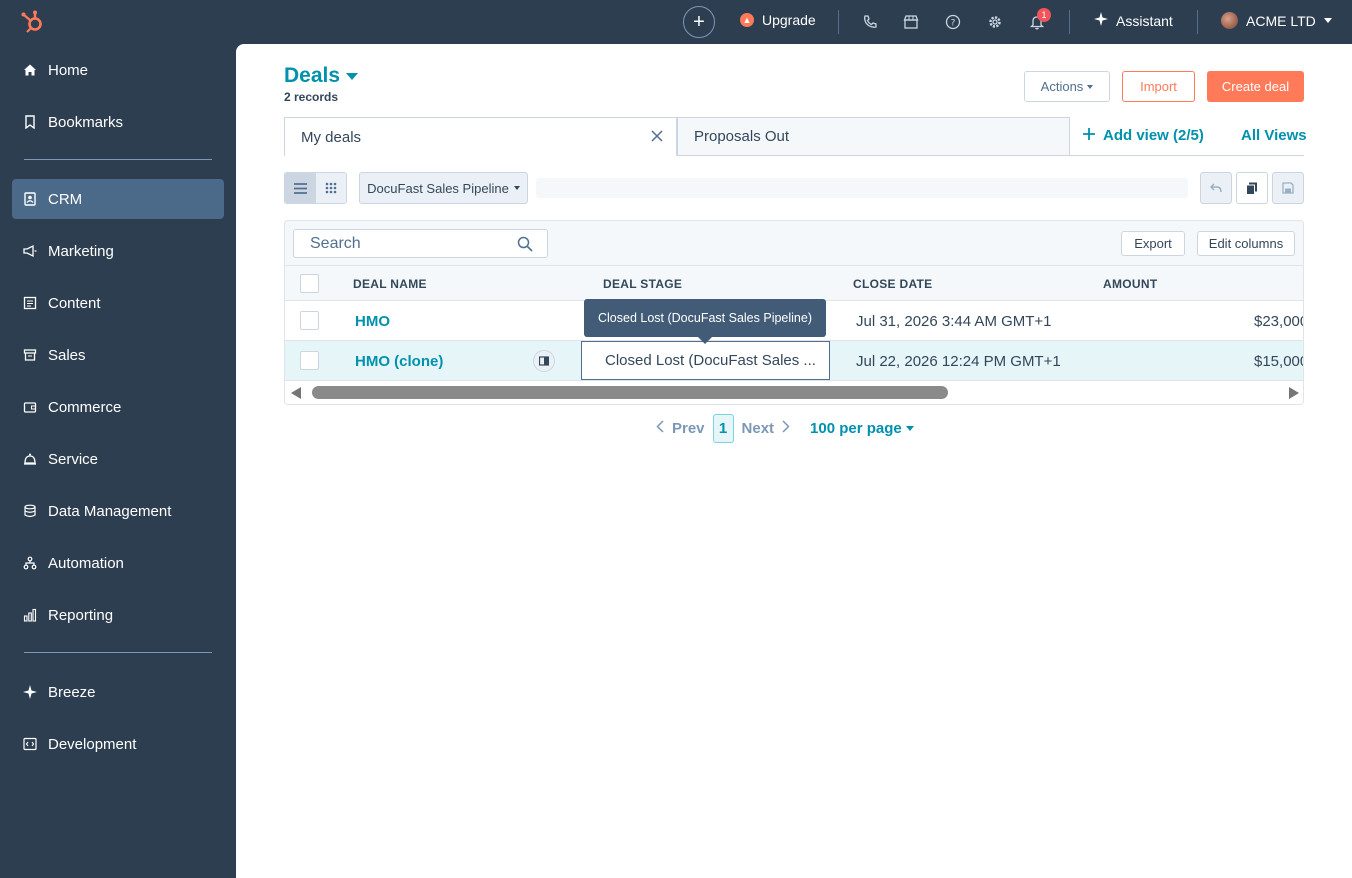  Describe the element at coordinates (118, 692) in the screenshot. I see `sidebar-item-breeze: Breeze` at that location.